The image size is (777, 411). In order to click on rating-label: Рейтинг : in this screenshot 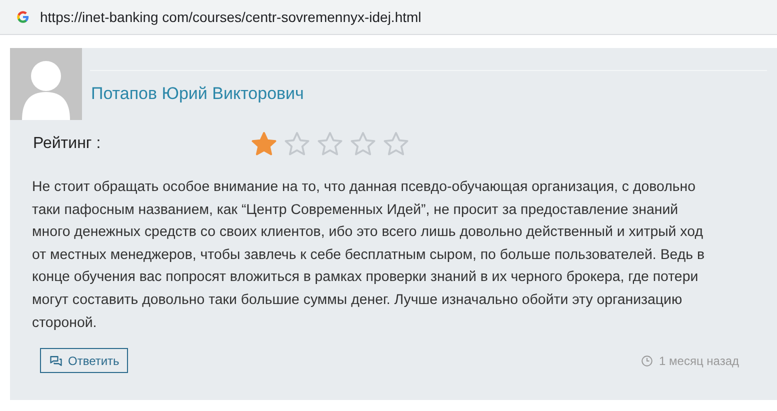, I will do `click(67, 144)`.